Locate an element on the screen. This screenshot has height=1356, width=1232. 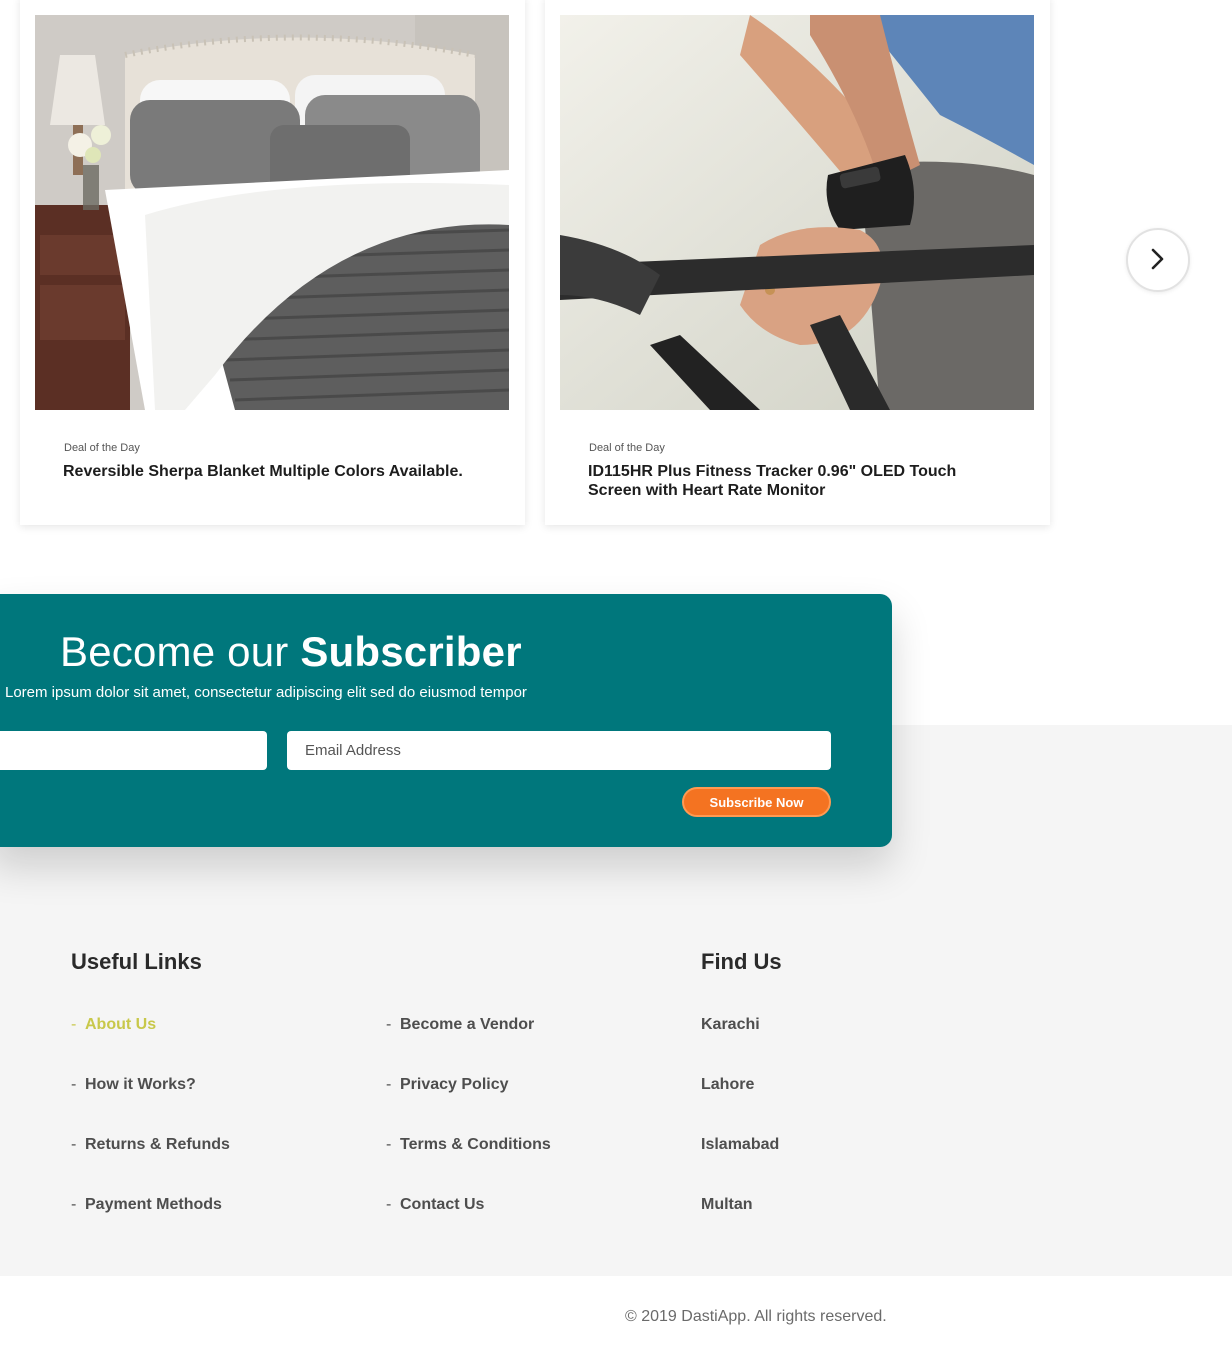
subscribe-title-regular: Become our is located at coordinates (174, 651).